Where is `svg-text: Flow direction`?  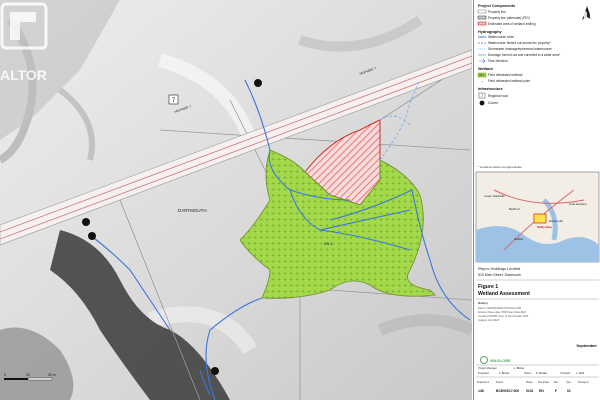
svg-text: Flow direction is located at coordinates (498, 61).